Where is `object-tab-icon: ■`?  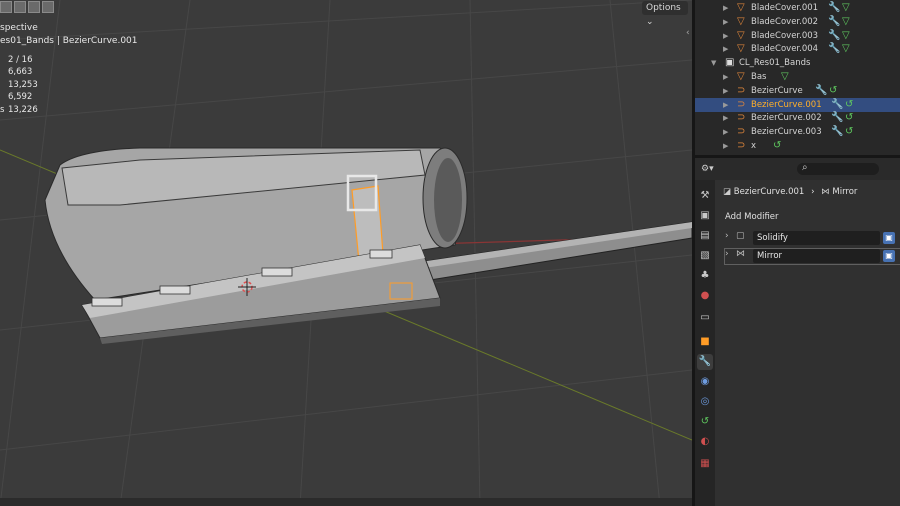
object-tab-icon: ■ is located at coordinates (705, 342).